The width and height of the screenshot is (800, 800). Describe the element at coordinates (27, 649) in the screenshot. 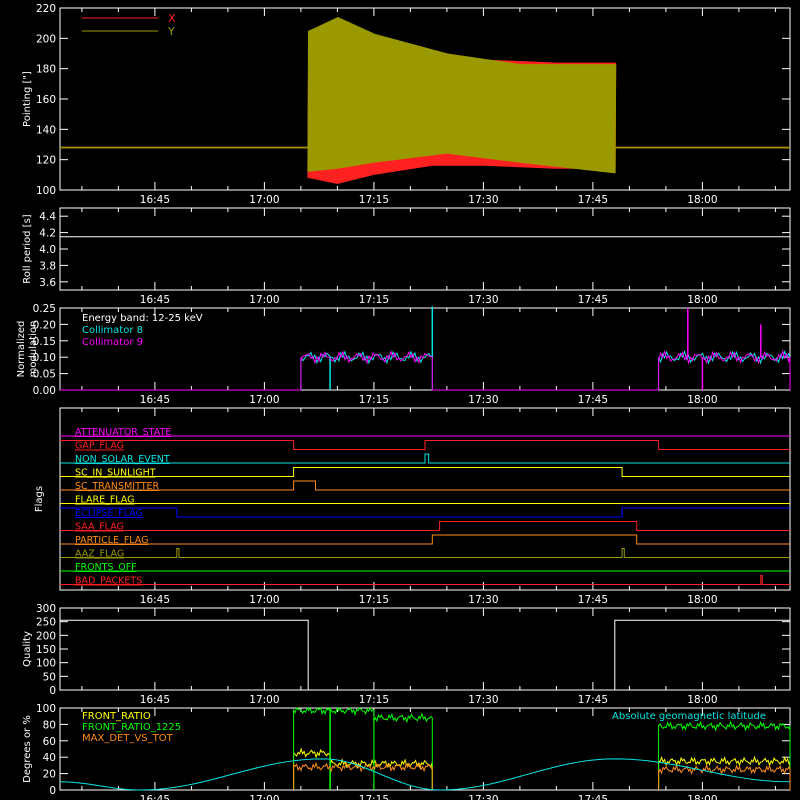

I see `y-axis-label: Quality` at that location.